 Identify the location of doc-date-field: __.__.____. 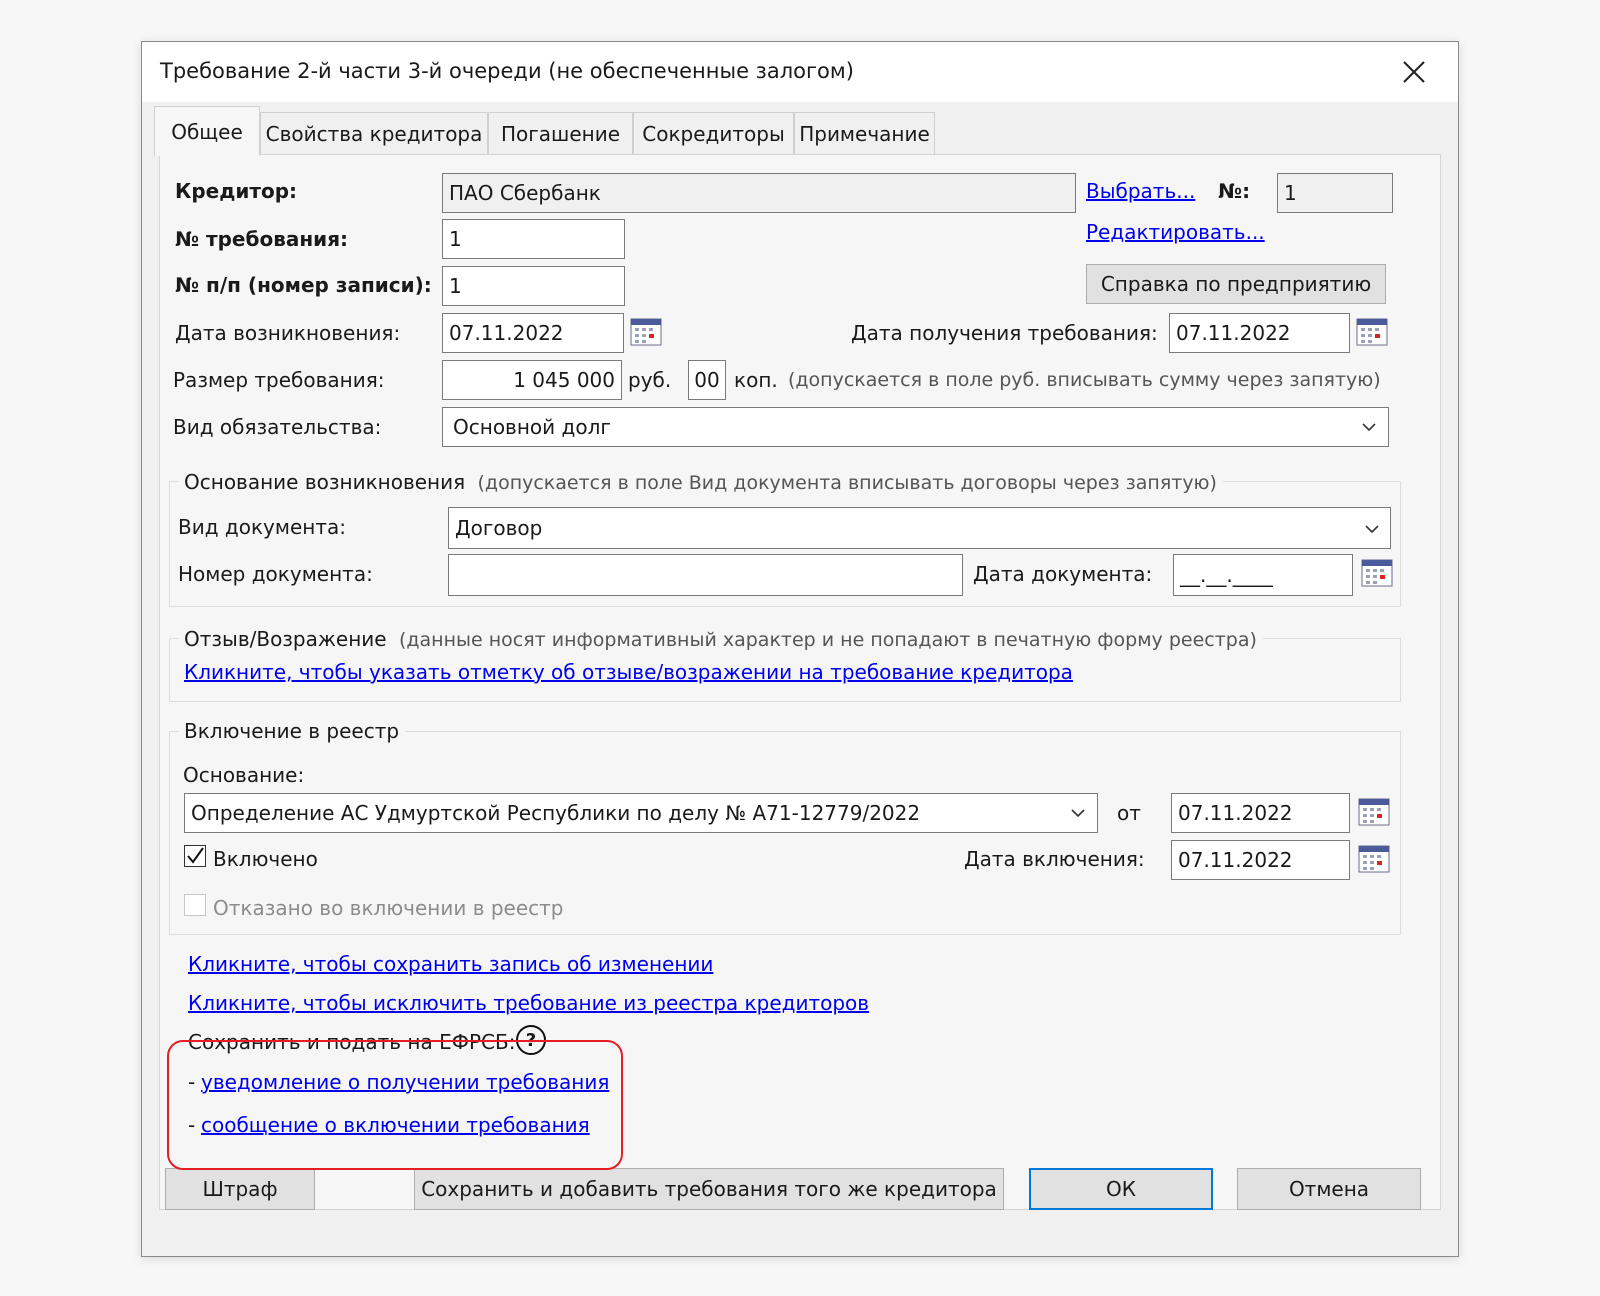
(1263, 575).